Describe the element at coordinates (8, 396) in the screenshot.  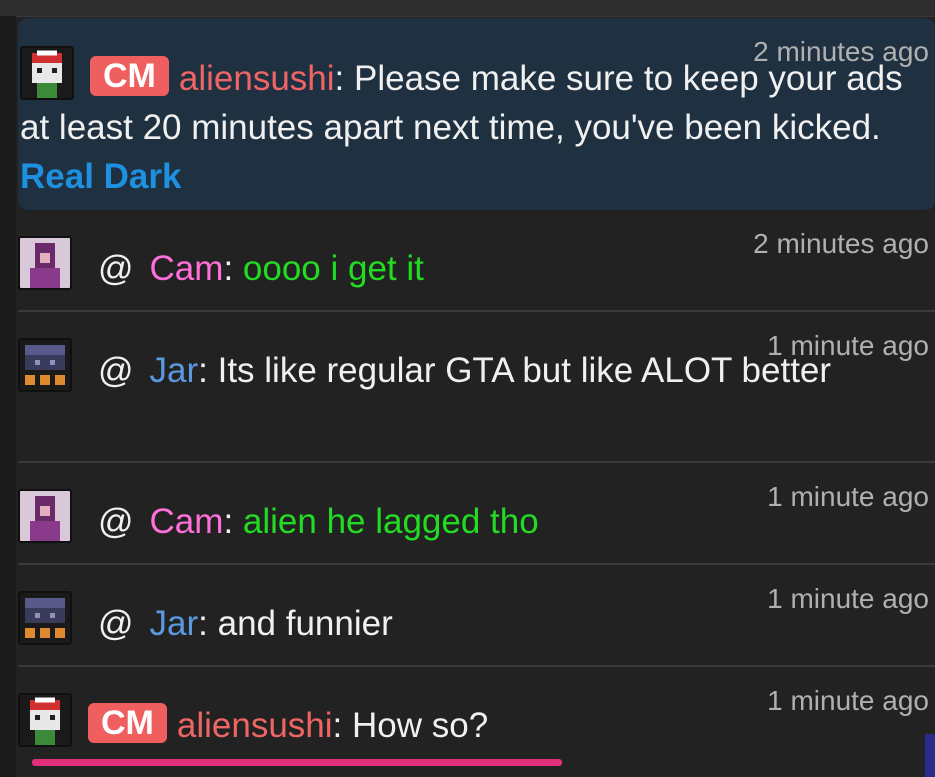
I see `left-edge` at that location.